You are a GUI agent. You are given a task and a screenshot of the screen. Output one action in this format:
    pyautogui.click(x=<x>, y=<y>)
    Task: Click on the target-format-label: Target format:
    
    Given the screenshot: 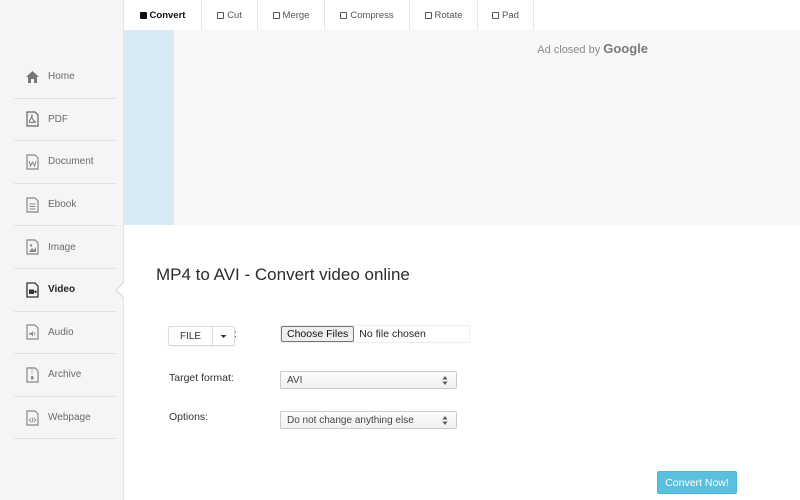 What is the action you would take?
    pyautogui.click(x=201, y=378)
    